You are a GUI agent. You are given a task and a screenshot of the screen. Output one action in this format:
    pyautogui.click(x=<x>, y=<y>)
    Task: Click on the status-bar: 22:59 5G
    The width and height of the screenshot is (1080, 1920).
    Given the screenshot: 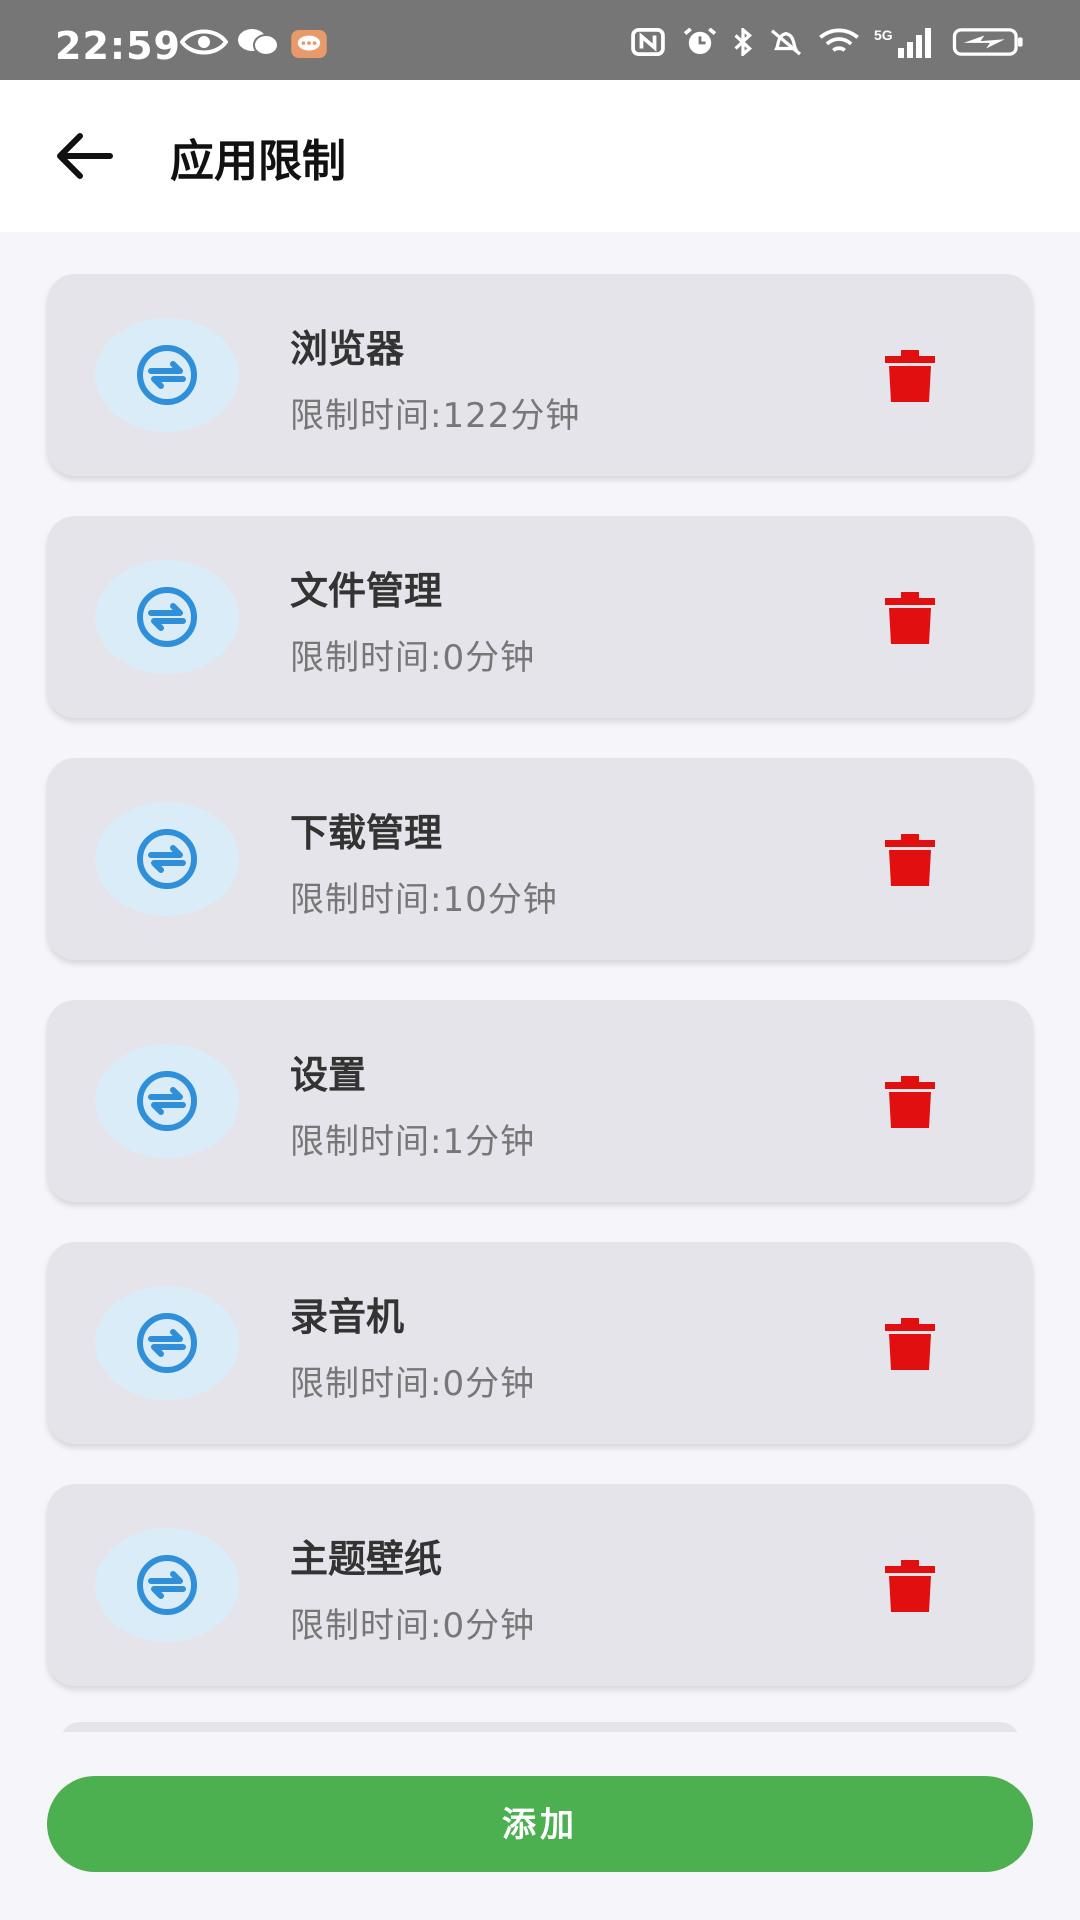 What is the action you would take?
    pyautogui.click(x=540, y=40)
    